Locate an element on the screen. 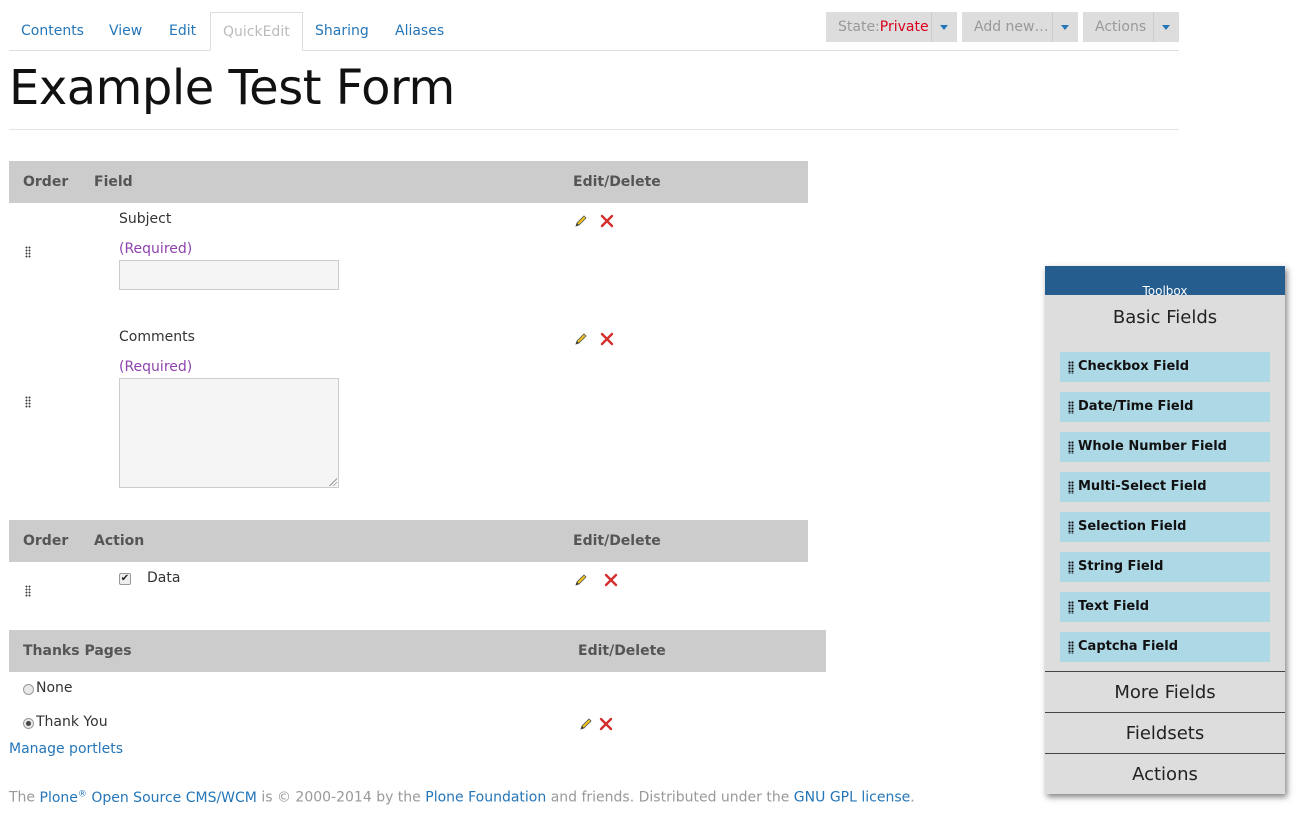 Image resolution: width=1300 pixels, height=815 pixels. plone-link-text: Plone is located at coordinates (58, 797).